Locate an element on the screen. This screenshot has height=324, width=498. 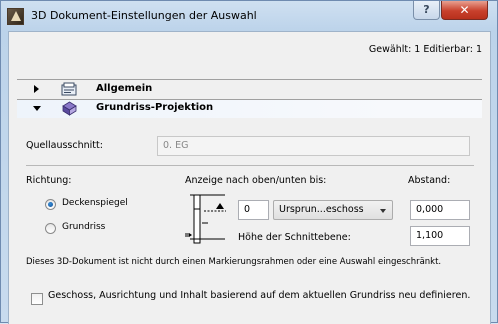
section-grundriss-projektion: Grundriss-Projektion is located at coordinates (249, 109).